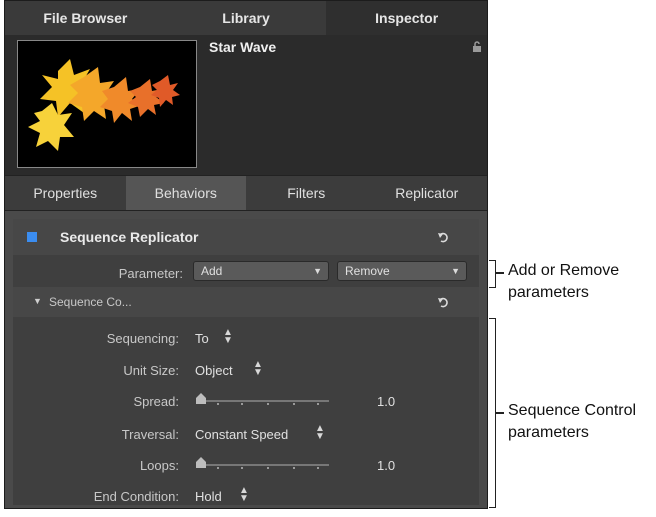  I want to click on add-value: Add, so click(212, 271).